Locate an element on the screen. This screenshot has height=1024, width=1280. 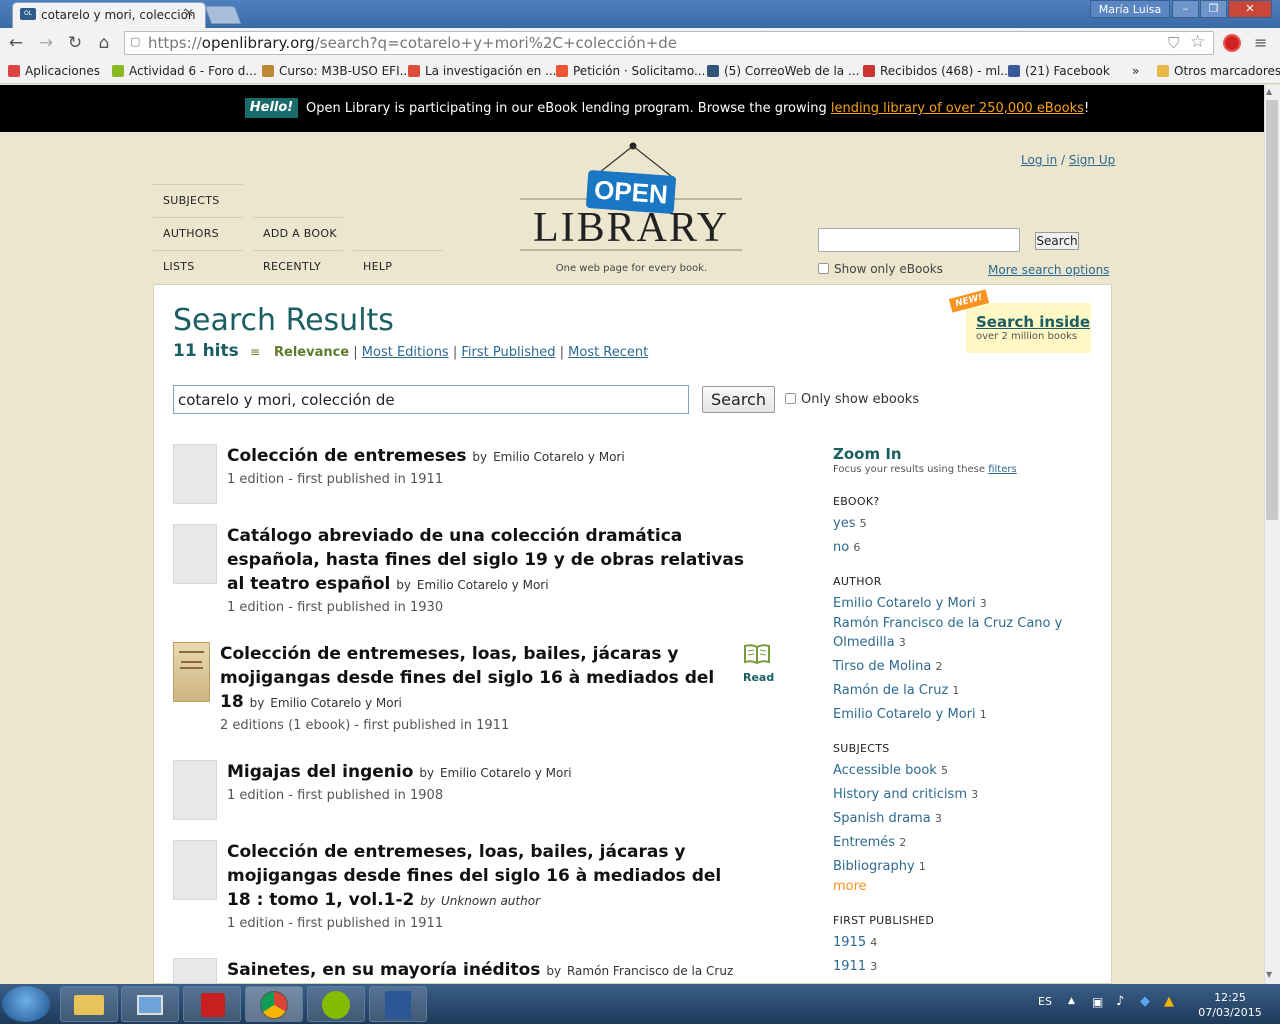
facet-subject: Accessible book 5 is located at coordinates (890, 770).